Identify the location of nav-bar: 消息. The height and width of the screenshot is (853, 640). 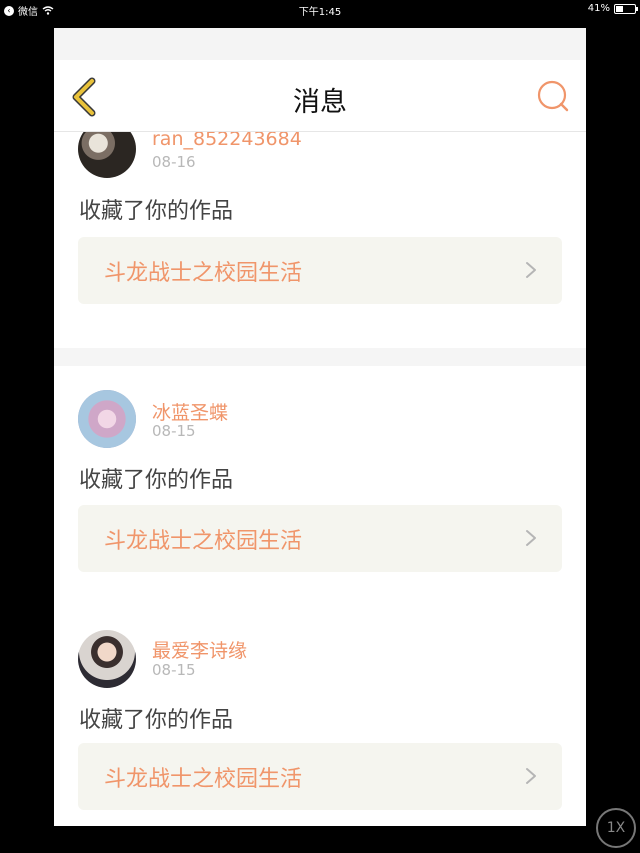
(320, 96).